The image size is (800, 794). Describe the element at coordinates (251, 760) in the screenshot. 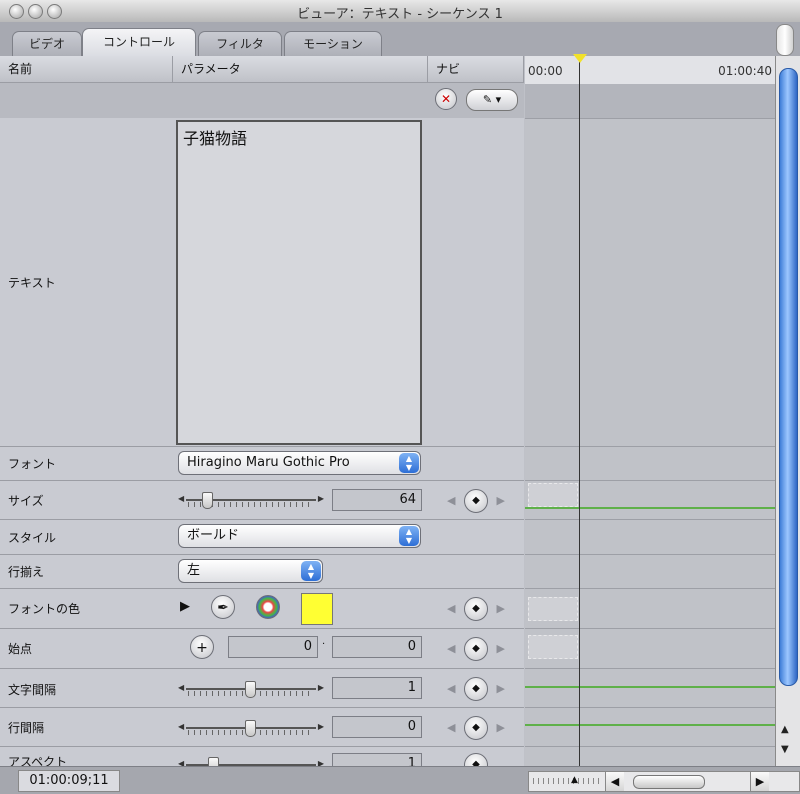

I see `aspect-slider: ◀ ▶` at that location.